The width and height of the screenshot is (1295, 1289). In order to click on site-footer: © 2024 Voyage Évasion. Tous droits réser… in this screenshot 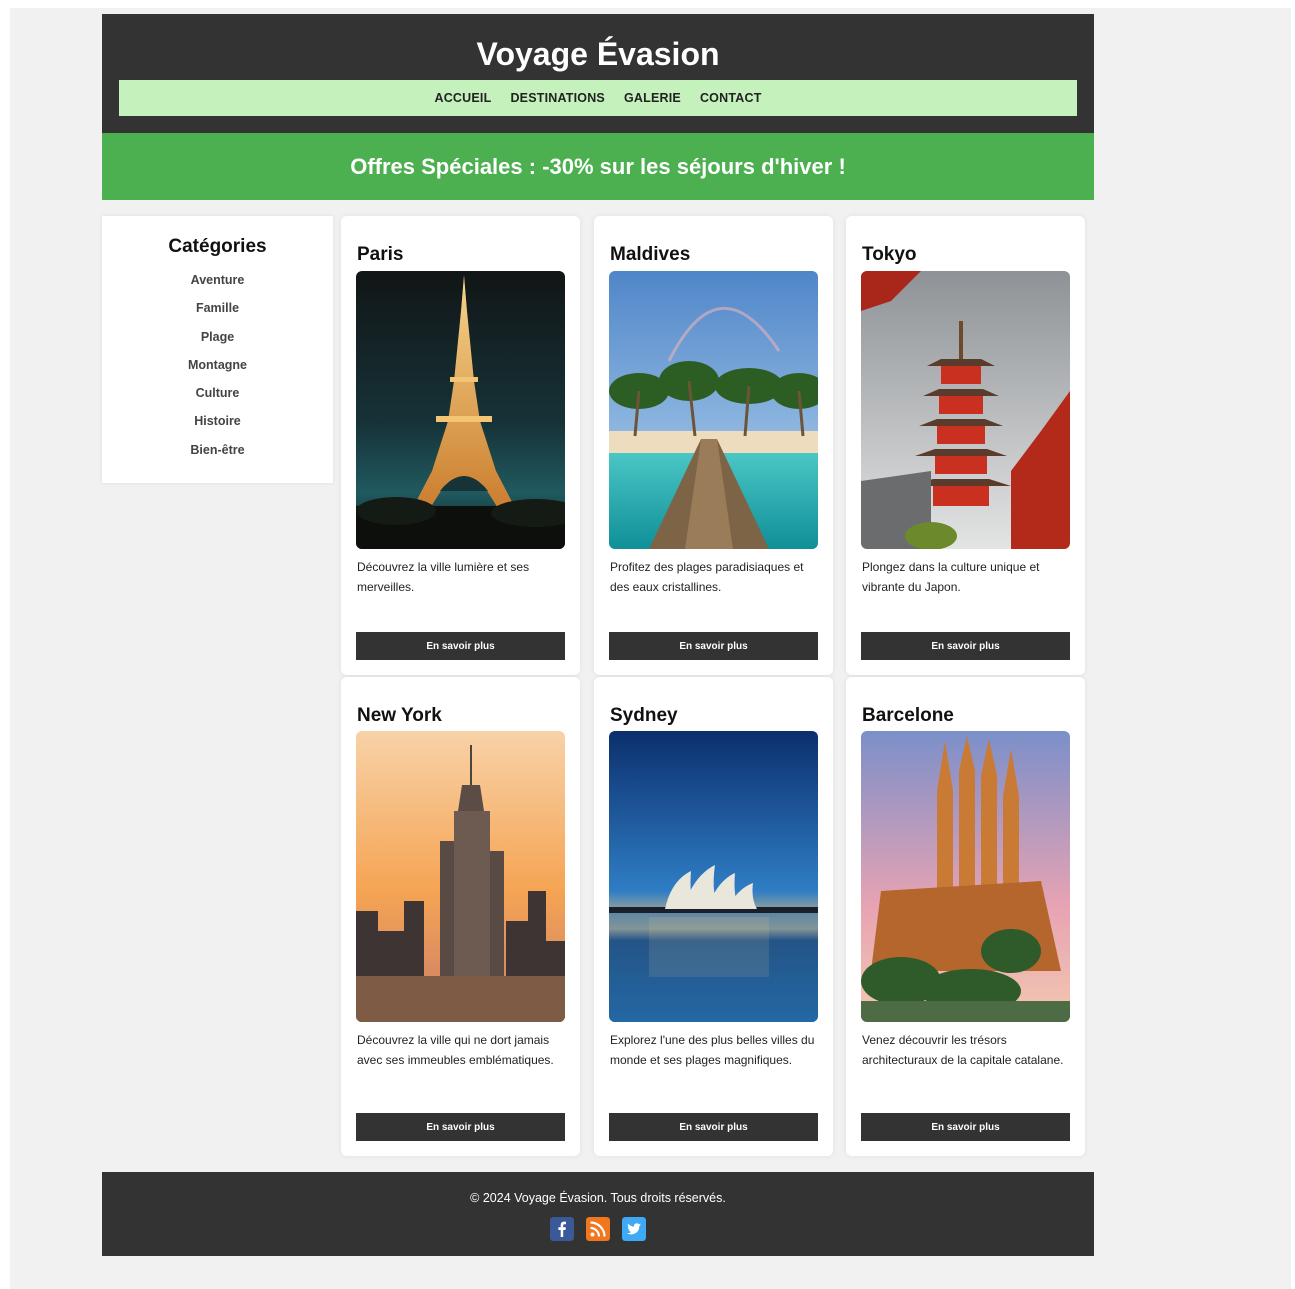, I will do `click(598, 1214)`.